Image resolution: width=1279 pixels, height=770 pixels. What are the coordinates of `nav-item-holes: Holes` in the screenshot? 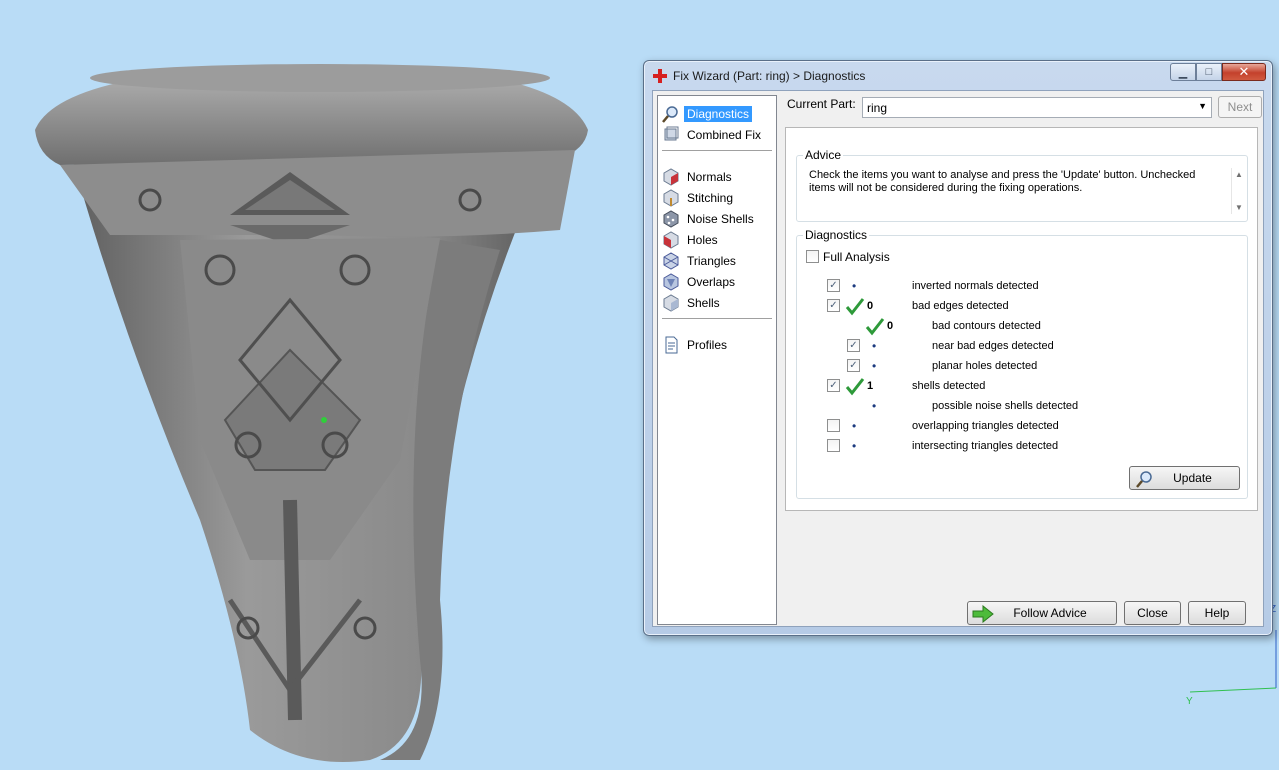 It's located at (691, 240).